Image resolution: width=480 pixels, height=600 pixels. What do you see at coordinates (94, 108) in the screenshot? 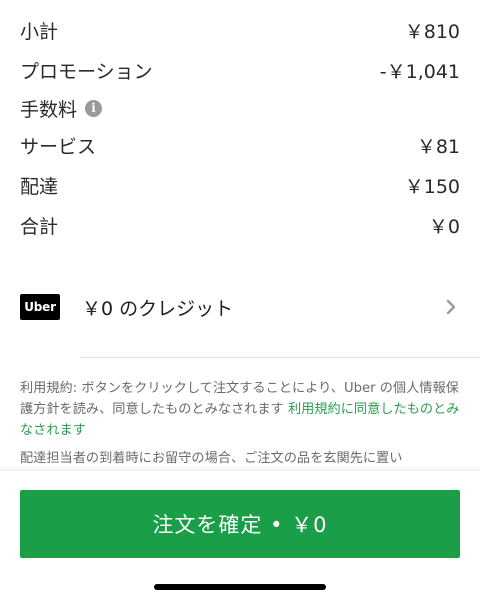
I see `info-icon: i` at bounding box center [94, 108].